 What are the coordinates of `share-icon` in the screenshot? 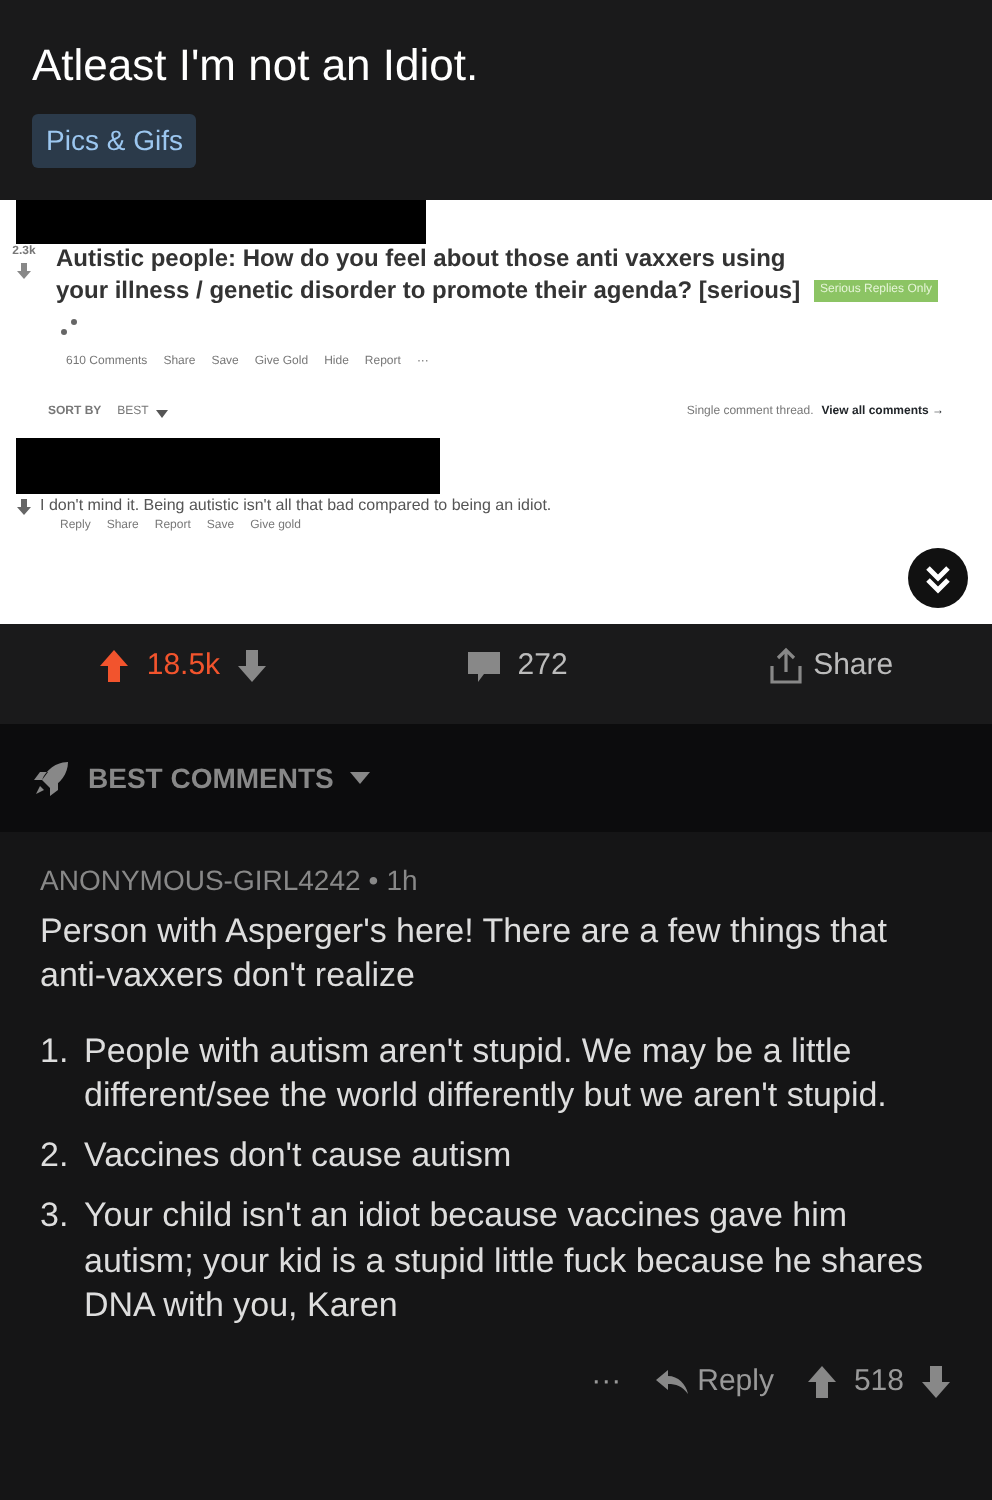 It's located at (785, 666).